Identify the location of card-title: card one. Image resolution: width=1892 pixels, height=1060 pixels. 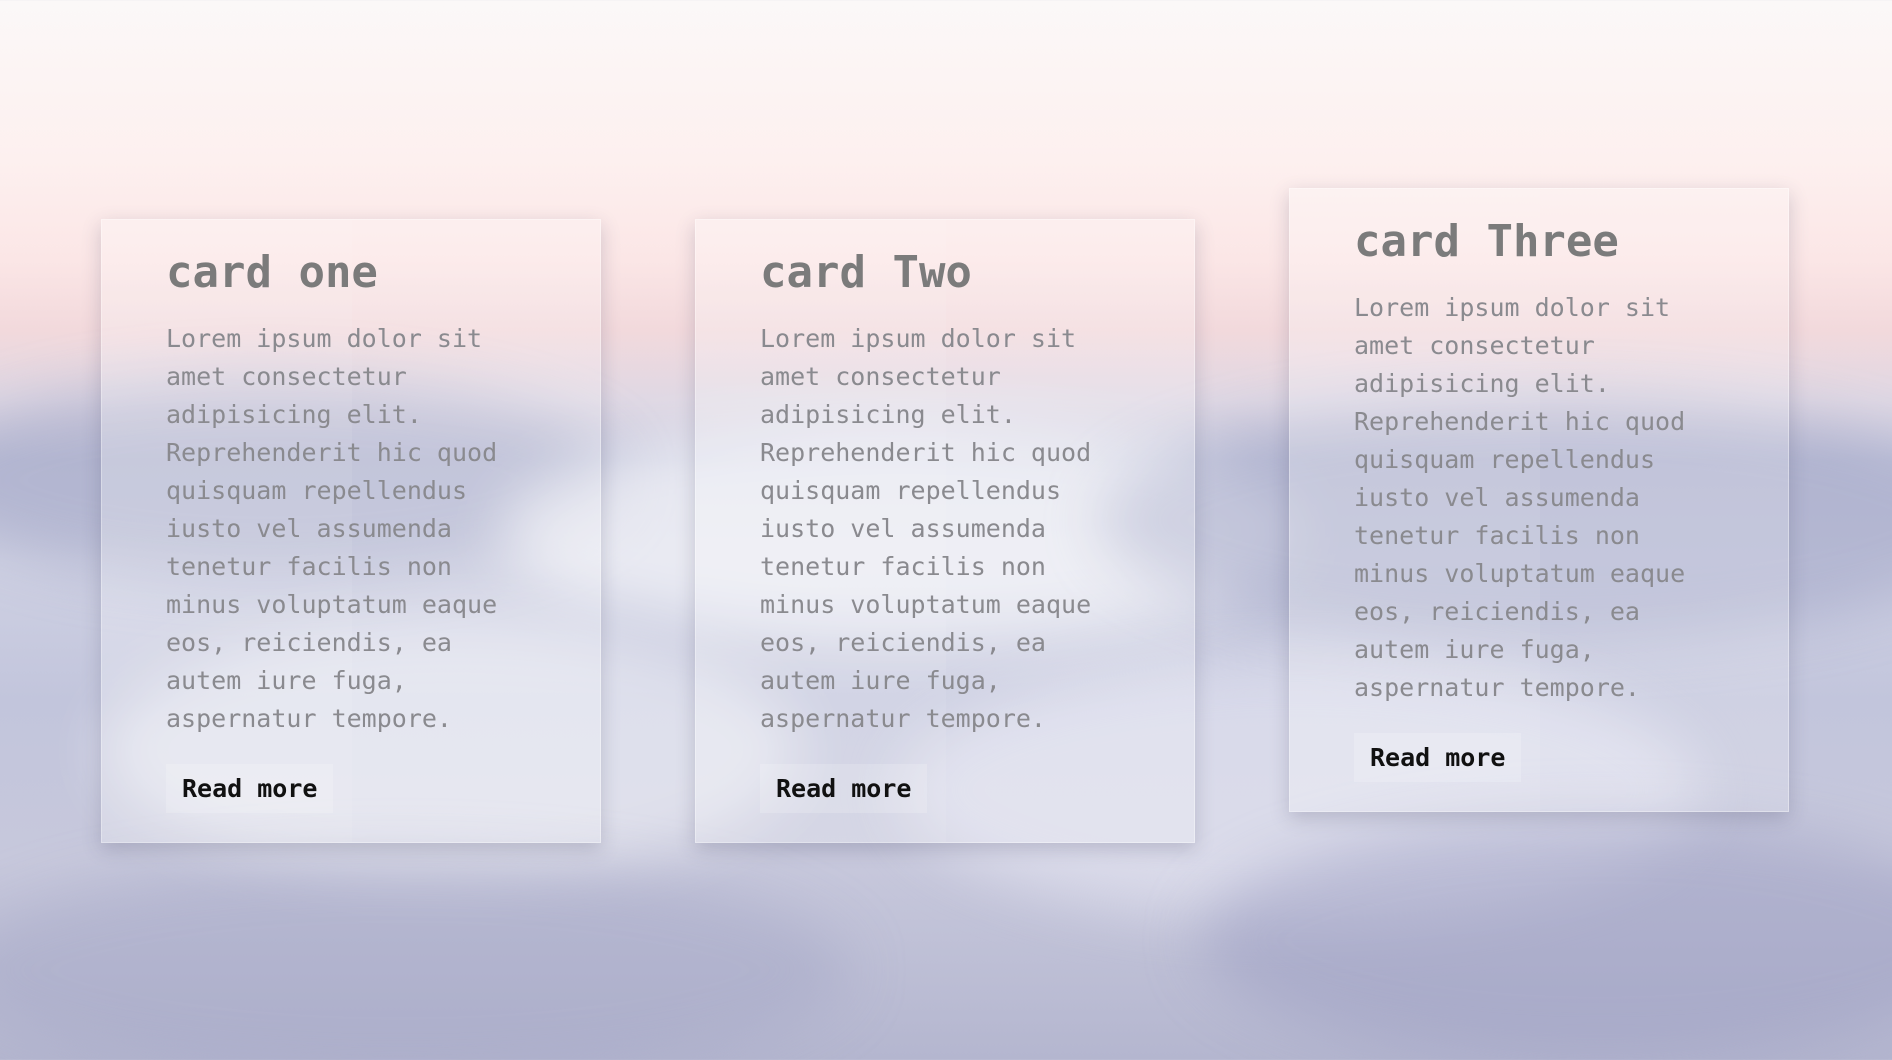
(272, 272).